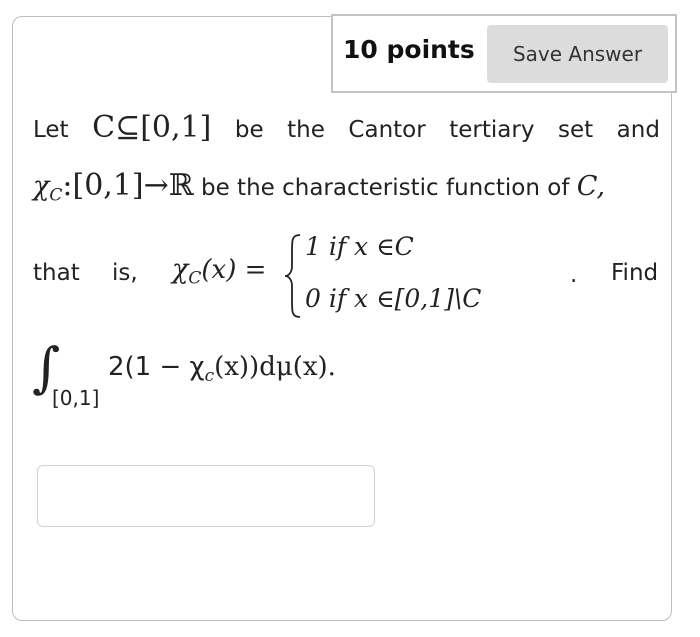 Image resolution: width=700 pixels, height=637 pixels. I want to click on math-mapping: :[0,1]→ℝ, so click(128, 185).